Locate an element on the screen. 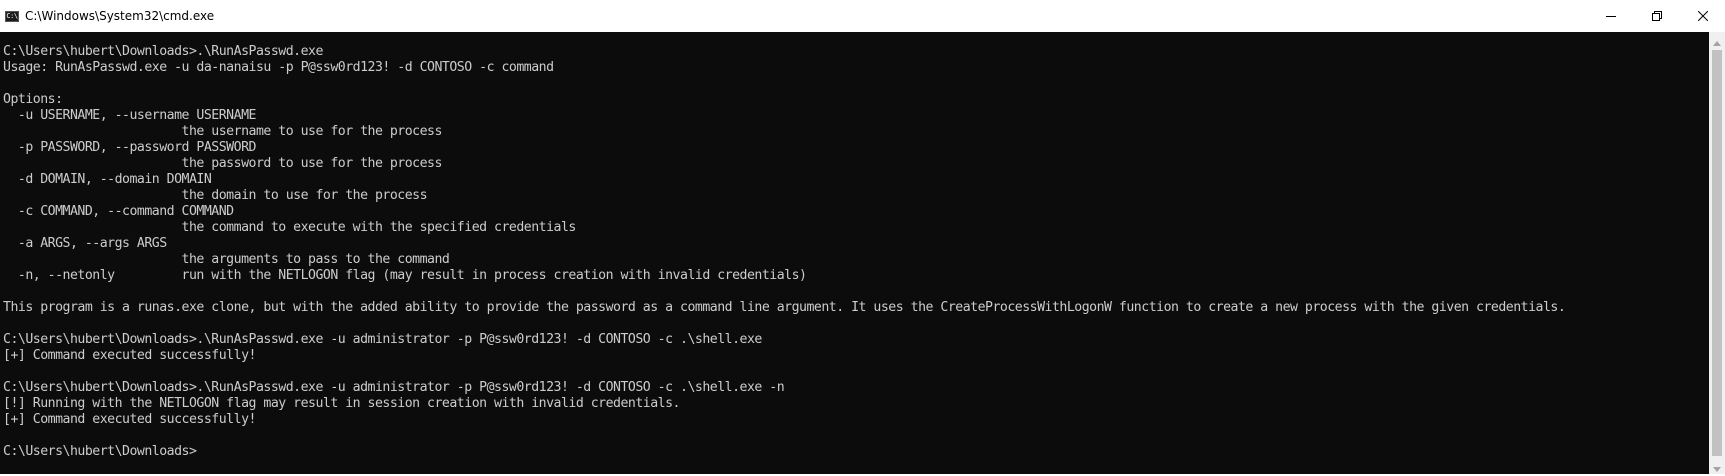  console-line: Options: is located at coordinates (33, 99).